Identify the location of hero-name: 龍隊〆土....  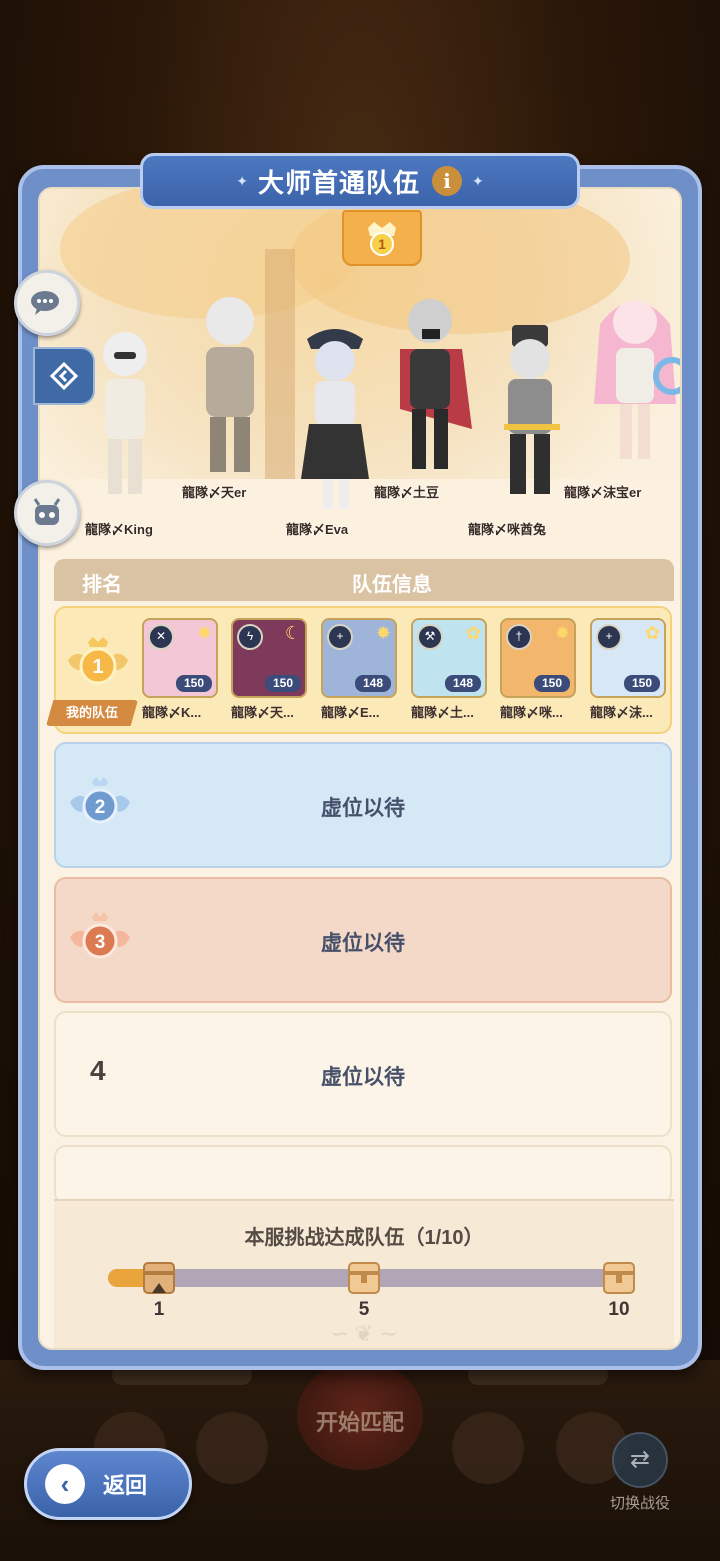
(442, 712).